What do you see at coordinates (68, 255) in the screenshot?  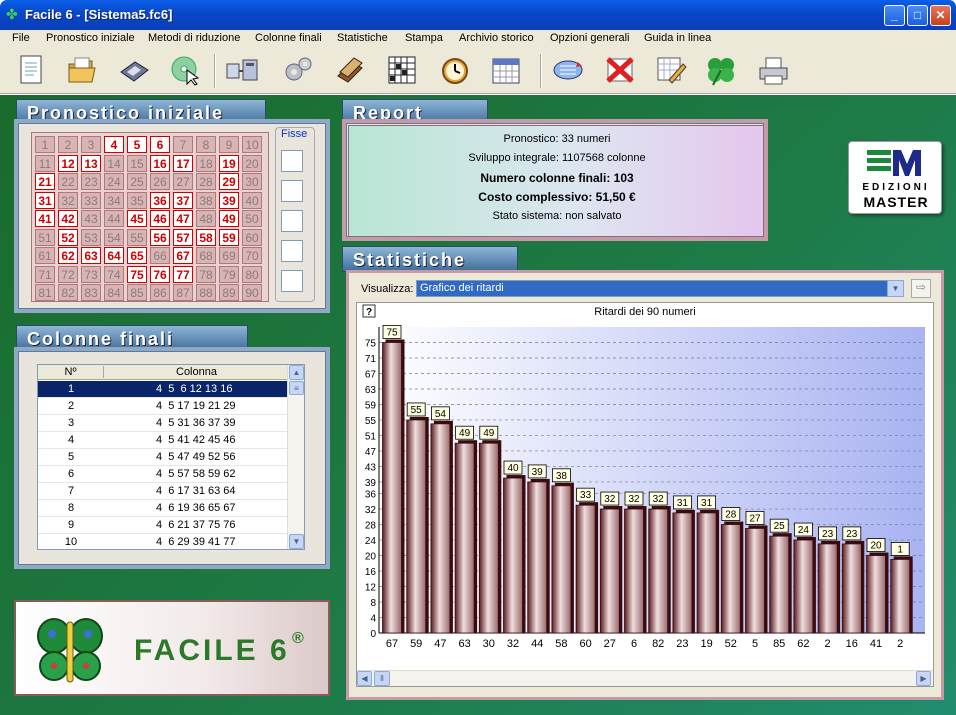 I see `number-cell-62: 62` at bounding box center [68, 255].